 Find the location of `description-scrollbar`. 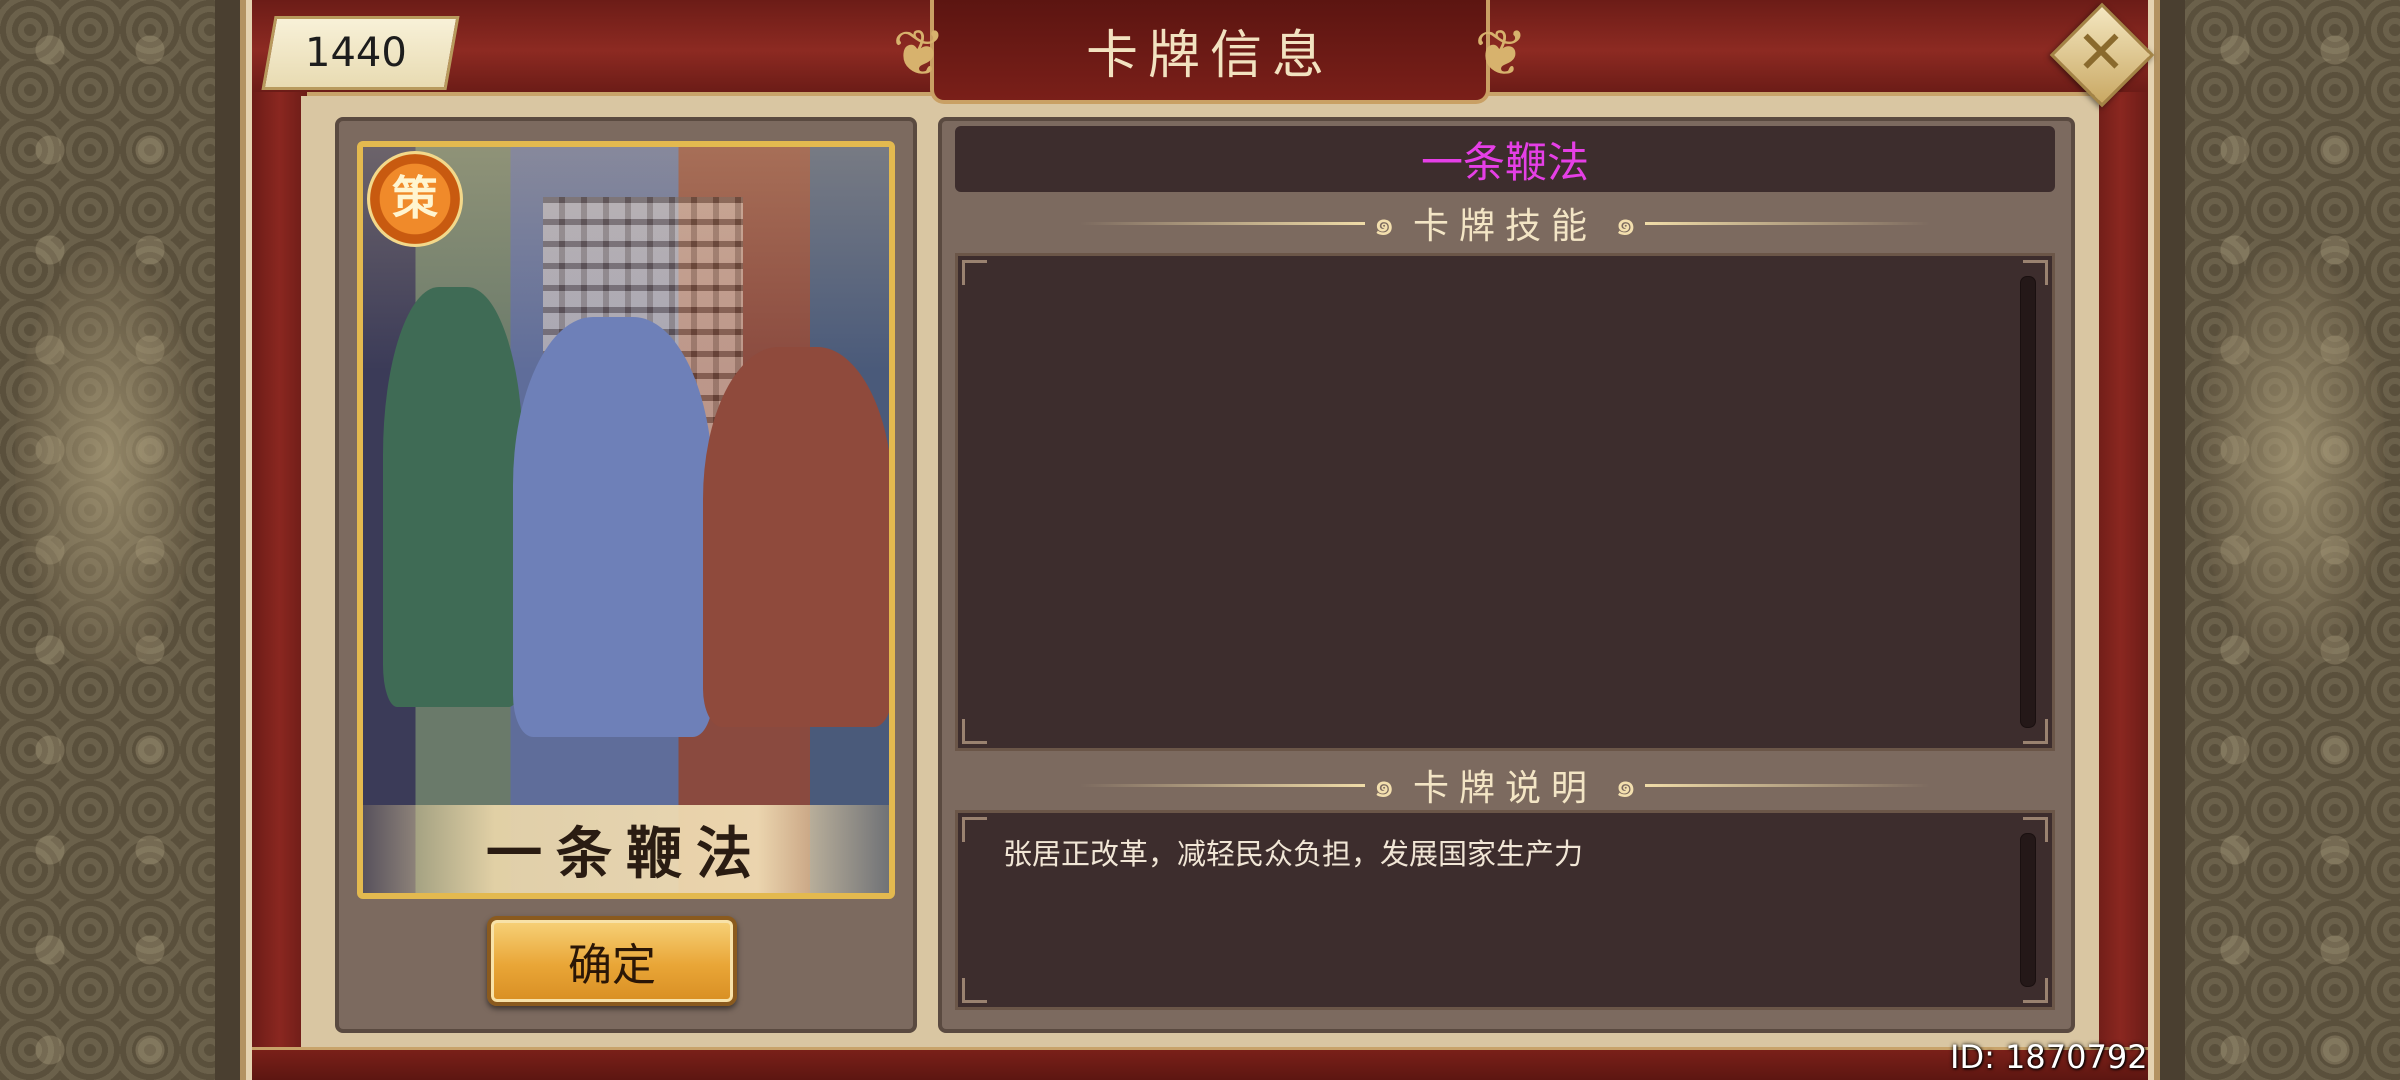

description-scrollbar is located at coordinates (2028, 910).